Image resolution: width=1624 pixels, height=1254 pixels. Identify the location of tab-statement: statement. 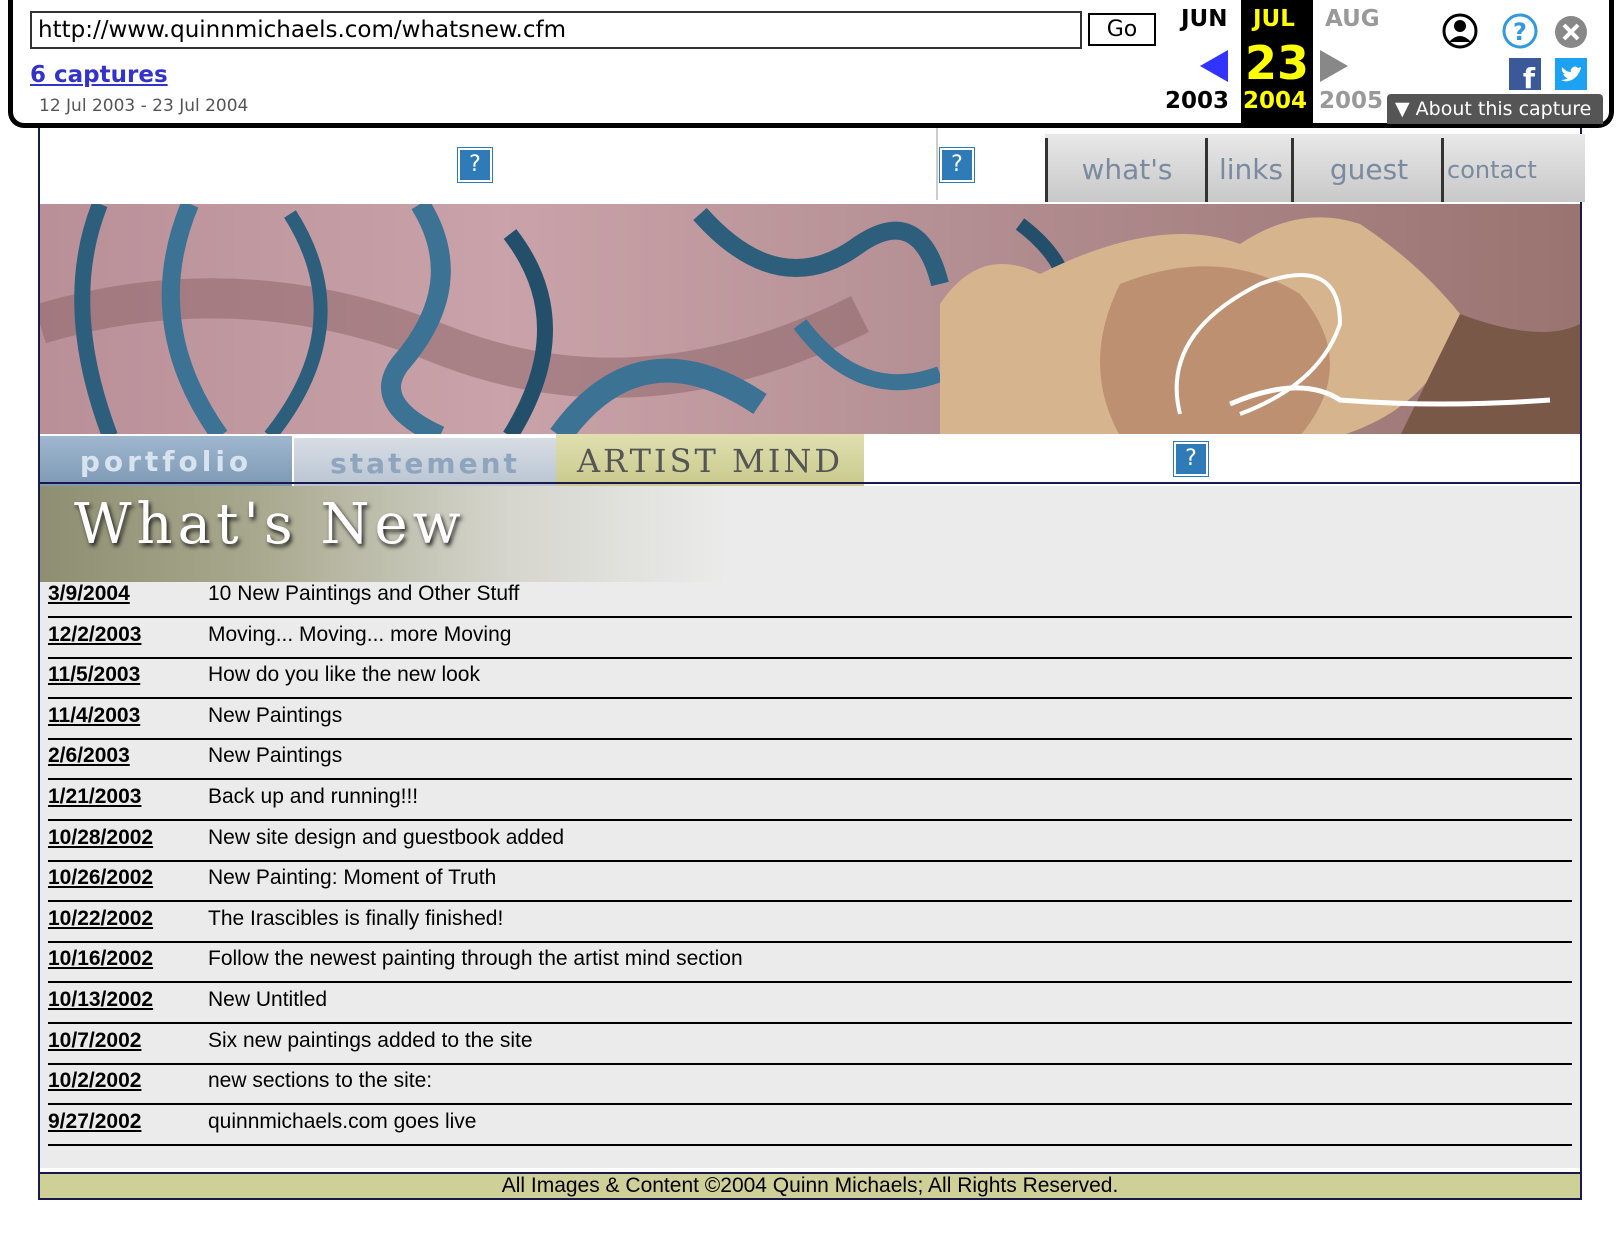
(425, 463).